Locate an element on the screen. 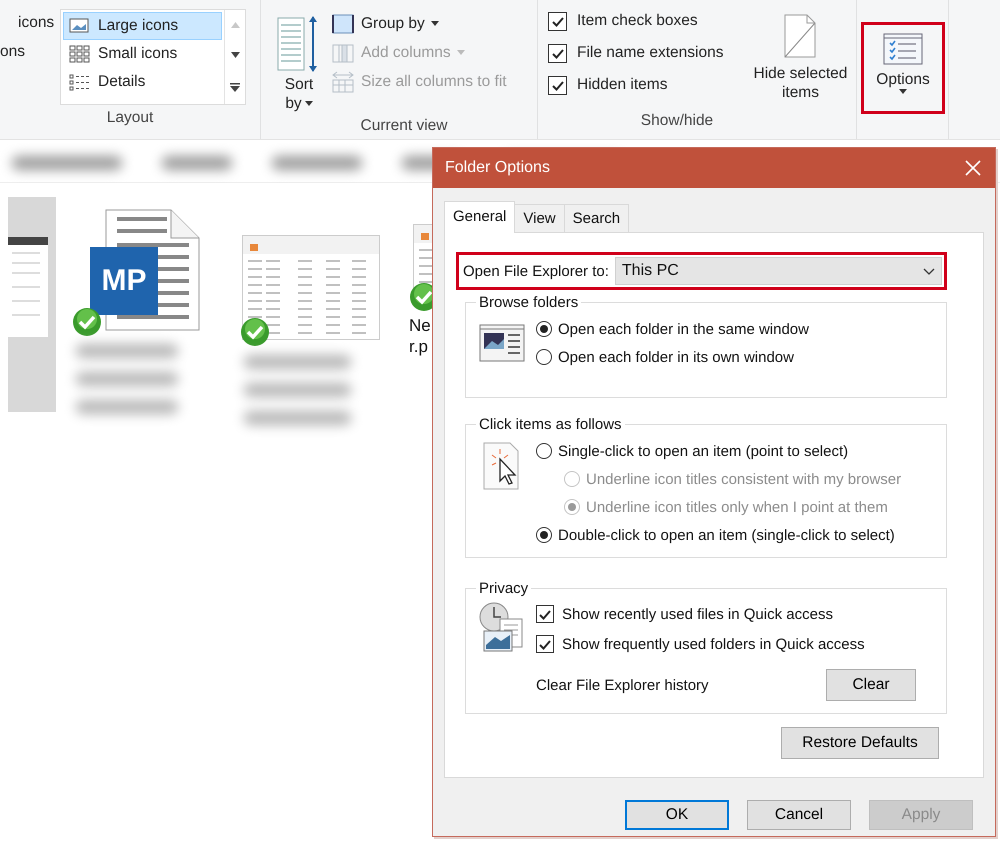  group-legend: Browse folders is located at coordinates (529, 302).